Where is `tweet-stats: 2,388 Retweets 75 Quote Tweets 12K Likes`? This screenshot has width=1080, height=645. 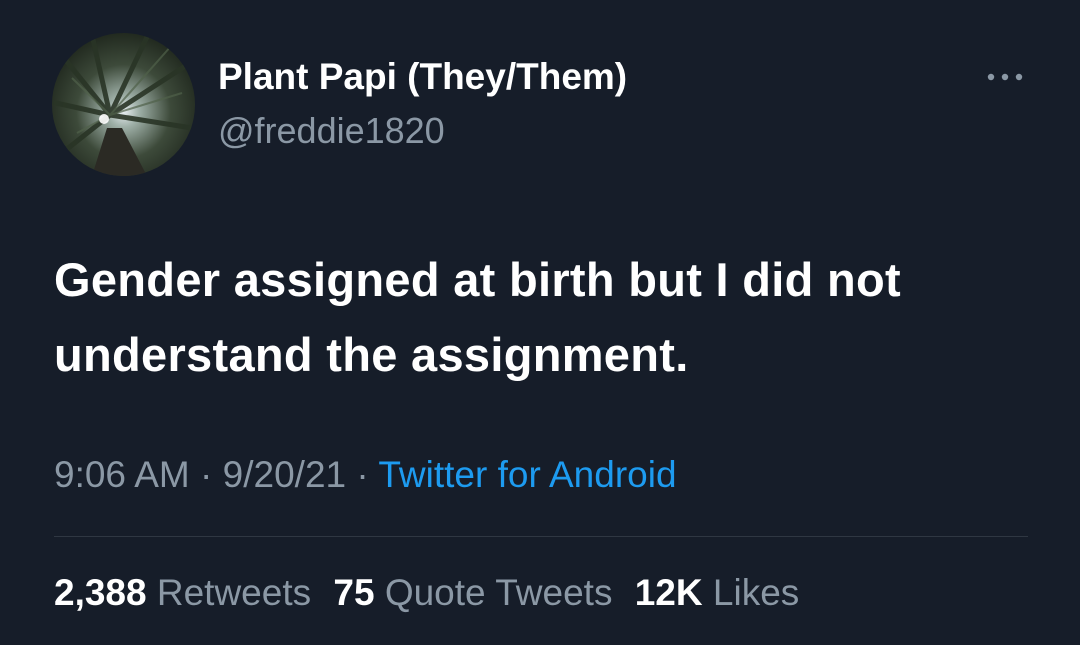
tweet-stats: 2,388 Retweets 75 Quote Tweets 12K Likes is located at coordinates (432, 593).